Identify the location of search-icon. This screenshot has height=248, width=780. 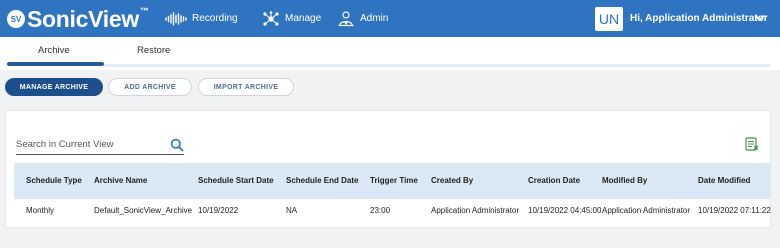
(177, 145).